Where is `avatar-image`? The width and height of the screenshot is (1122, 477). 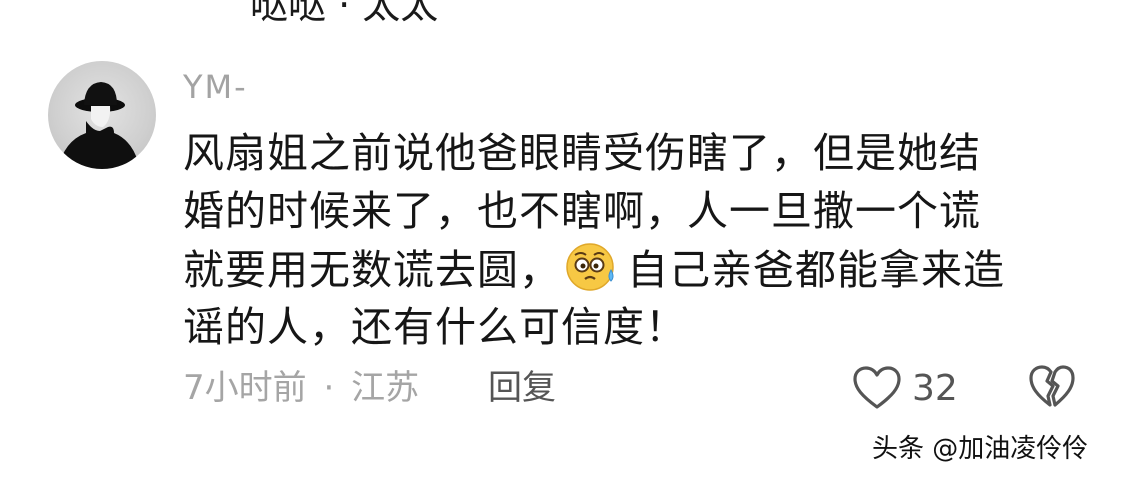
avatar-image is located at coordinates (99, 125).